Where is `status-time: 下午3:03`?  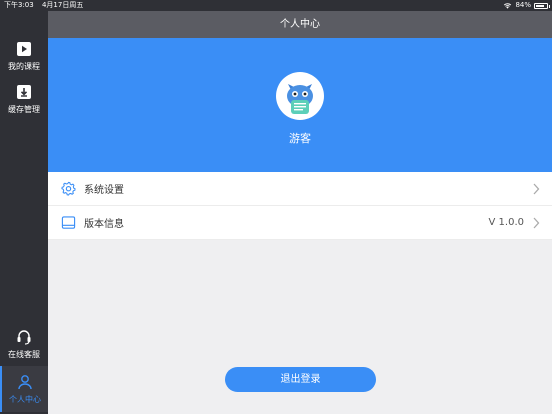 status-time: 下午3:03 is located at coordinates (19, 5).